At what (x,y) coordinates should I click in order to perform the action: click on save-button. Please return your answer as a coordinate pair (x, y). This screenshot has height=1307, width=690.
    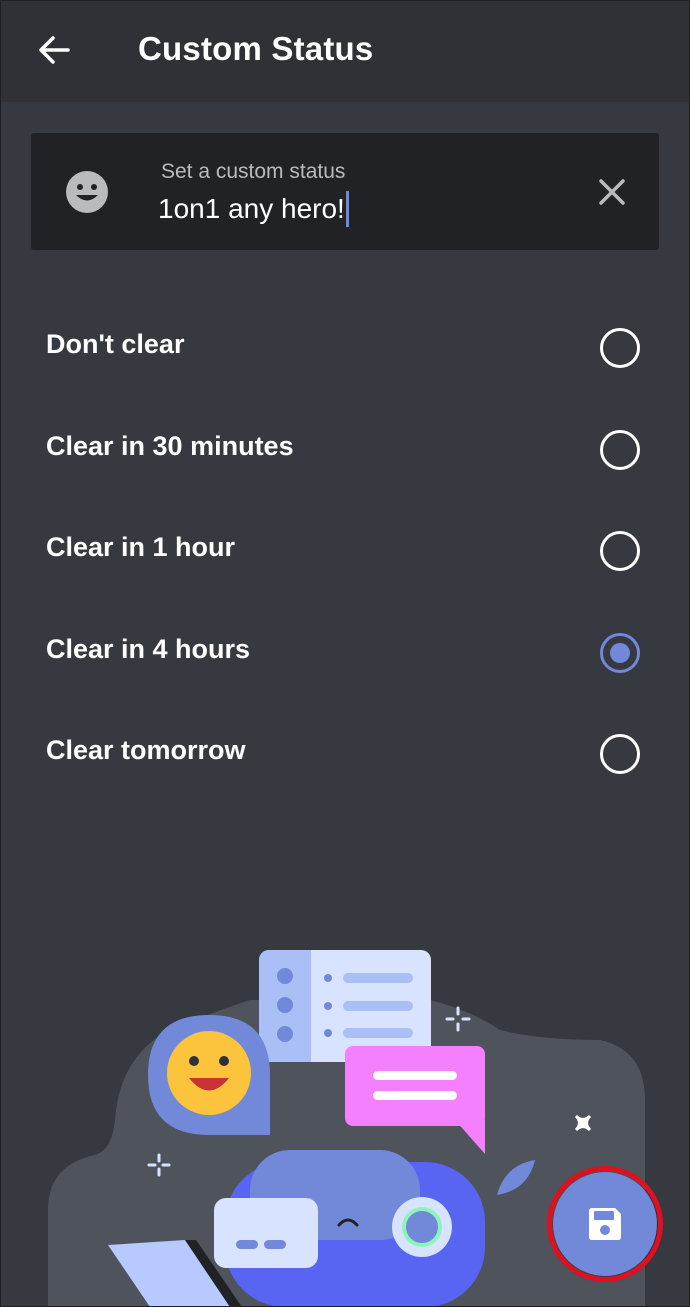
    Looking at the image, I should click on (605, 1224).